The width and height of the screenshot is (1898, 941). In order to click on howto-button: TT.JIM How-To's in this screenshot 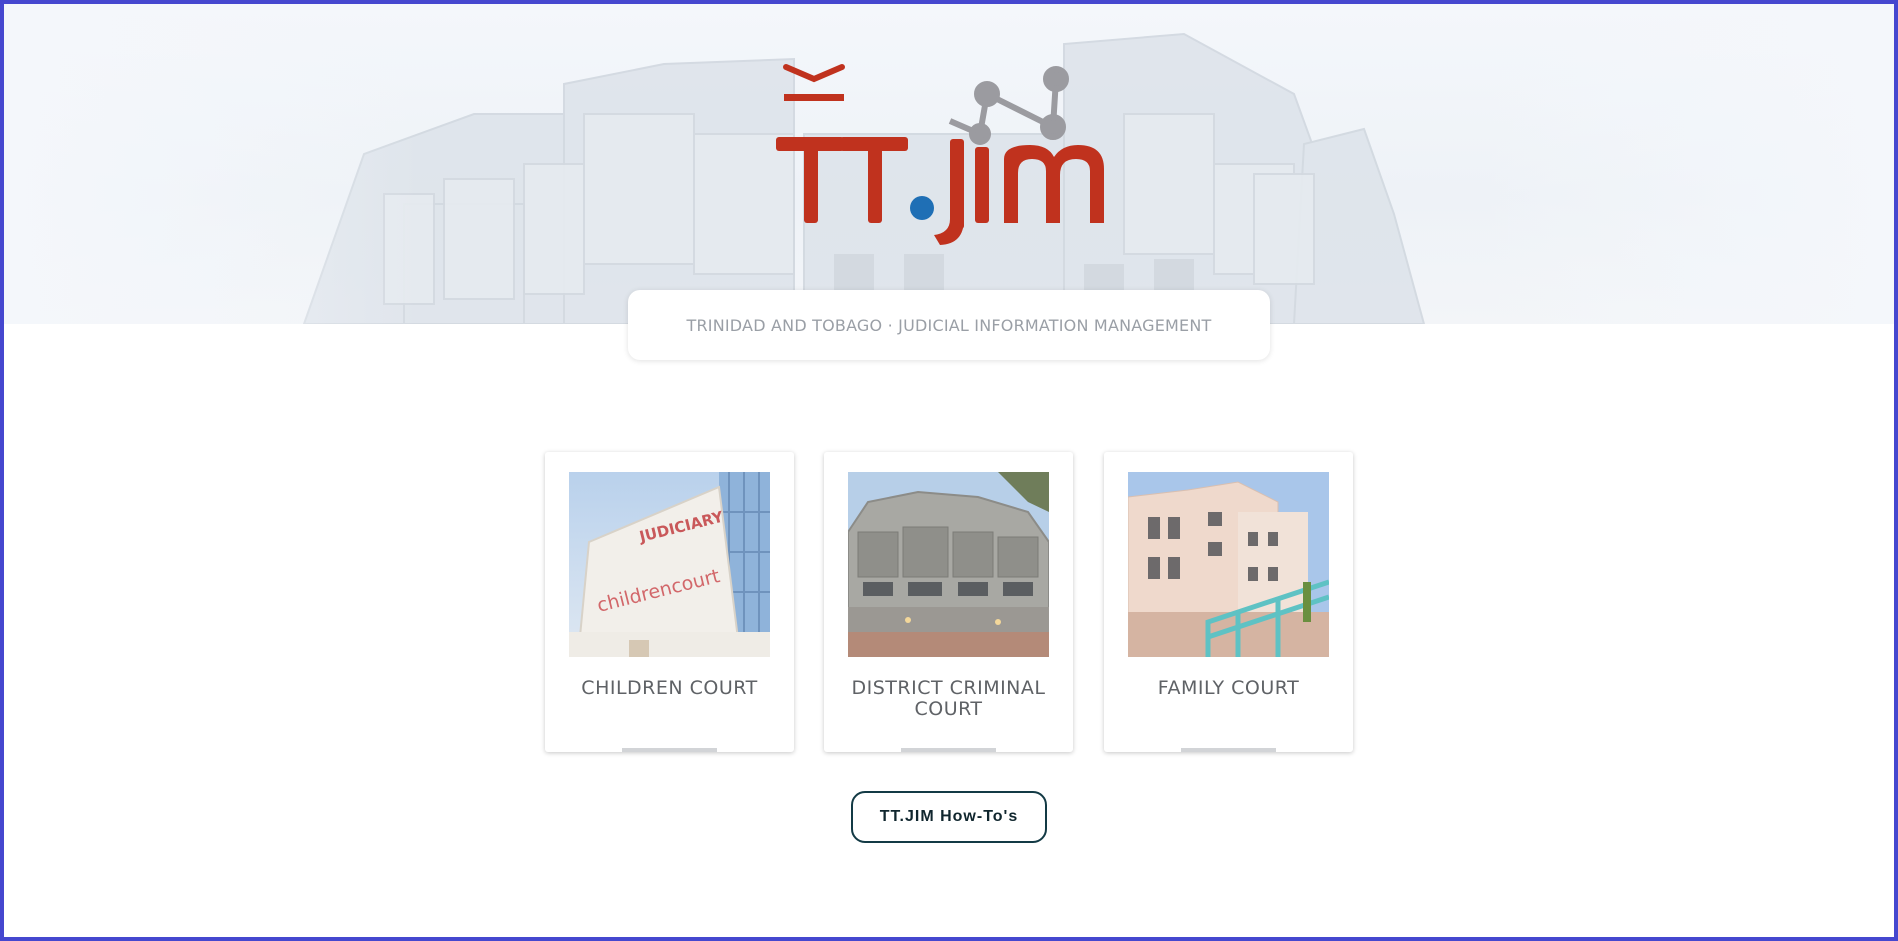, I will do `click(949, 817)`.